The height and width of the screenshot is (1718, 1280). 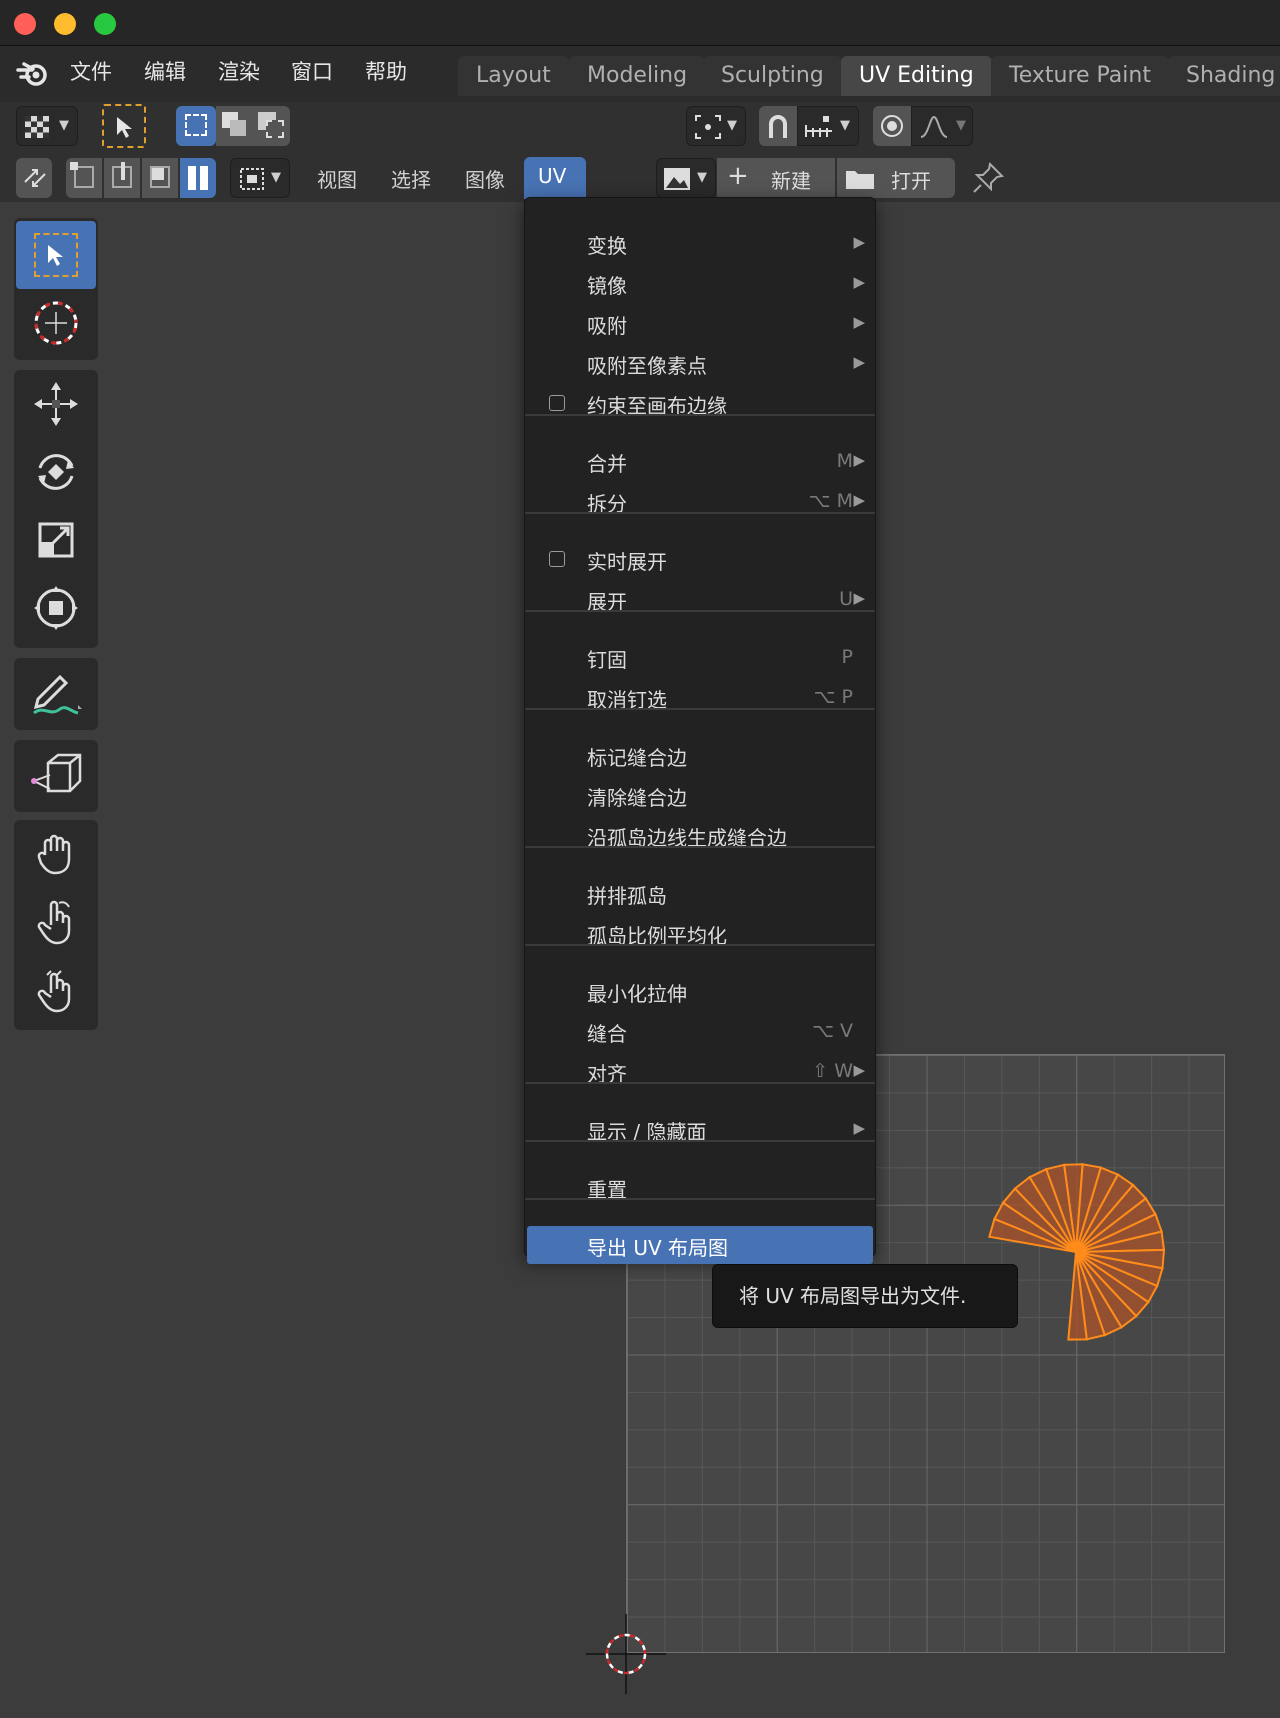 I want to click on menu-view: 视图, so click(x=337, y=178).